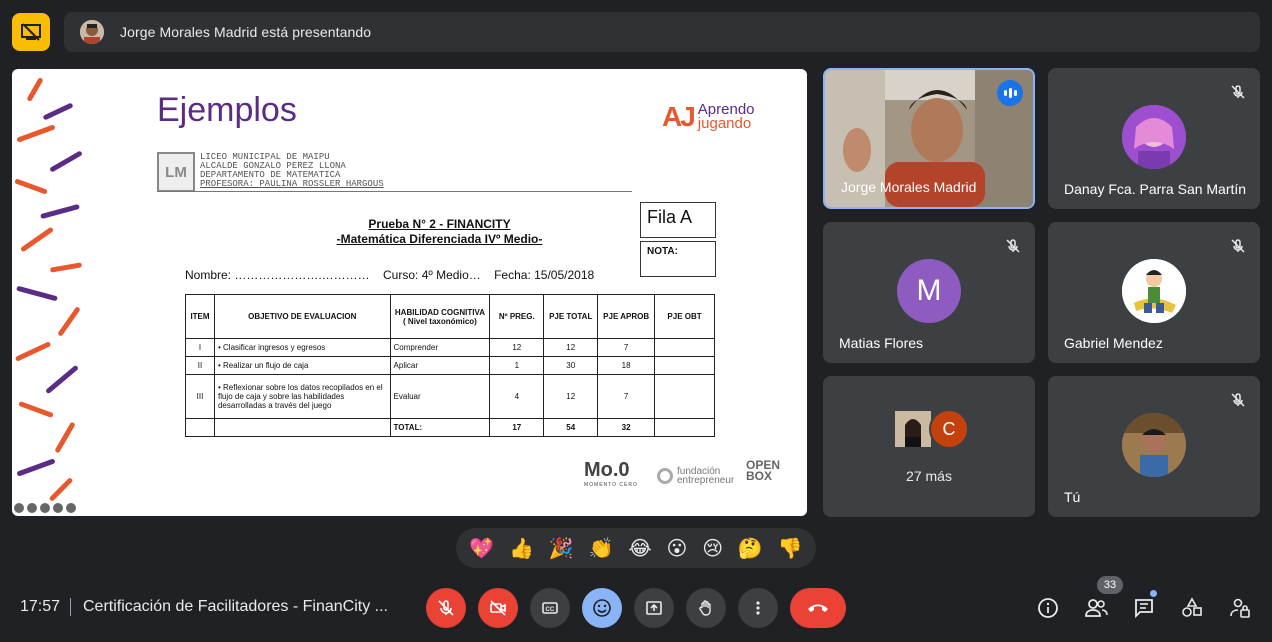 The width and height of the screenshot is (1272, 642). Describe the element at coordinates (790, 548) in the screenshot. I see `reaction-thumbs-down: 👎` at that location.